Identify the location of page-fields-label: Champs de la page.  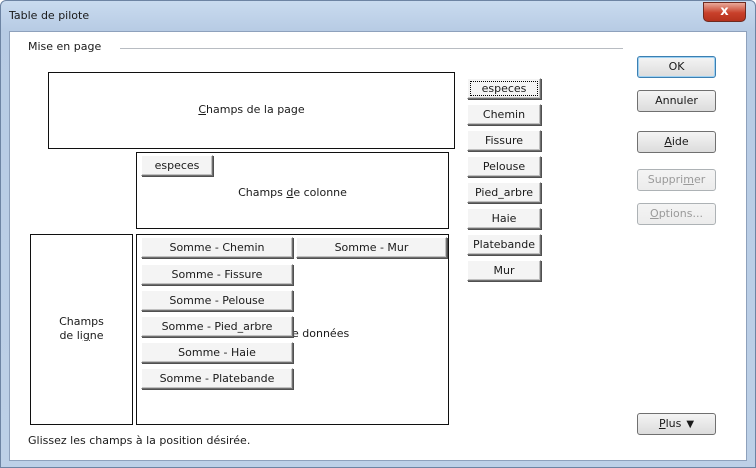
(251, 109).